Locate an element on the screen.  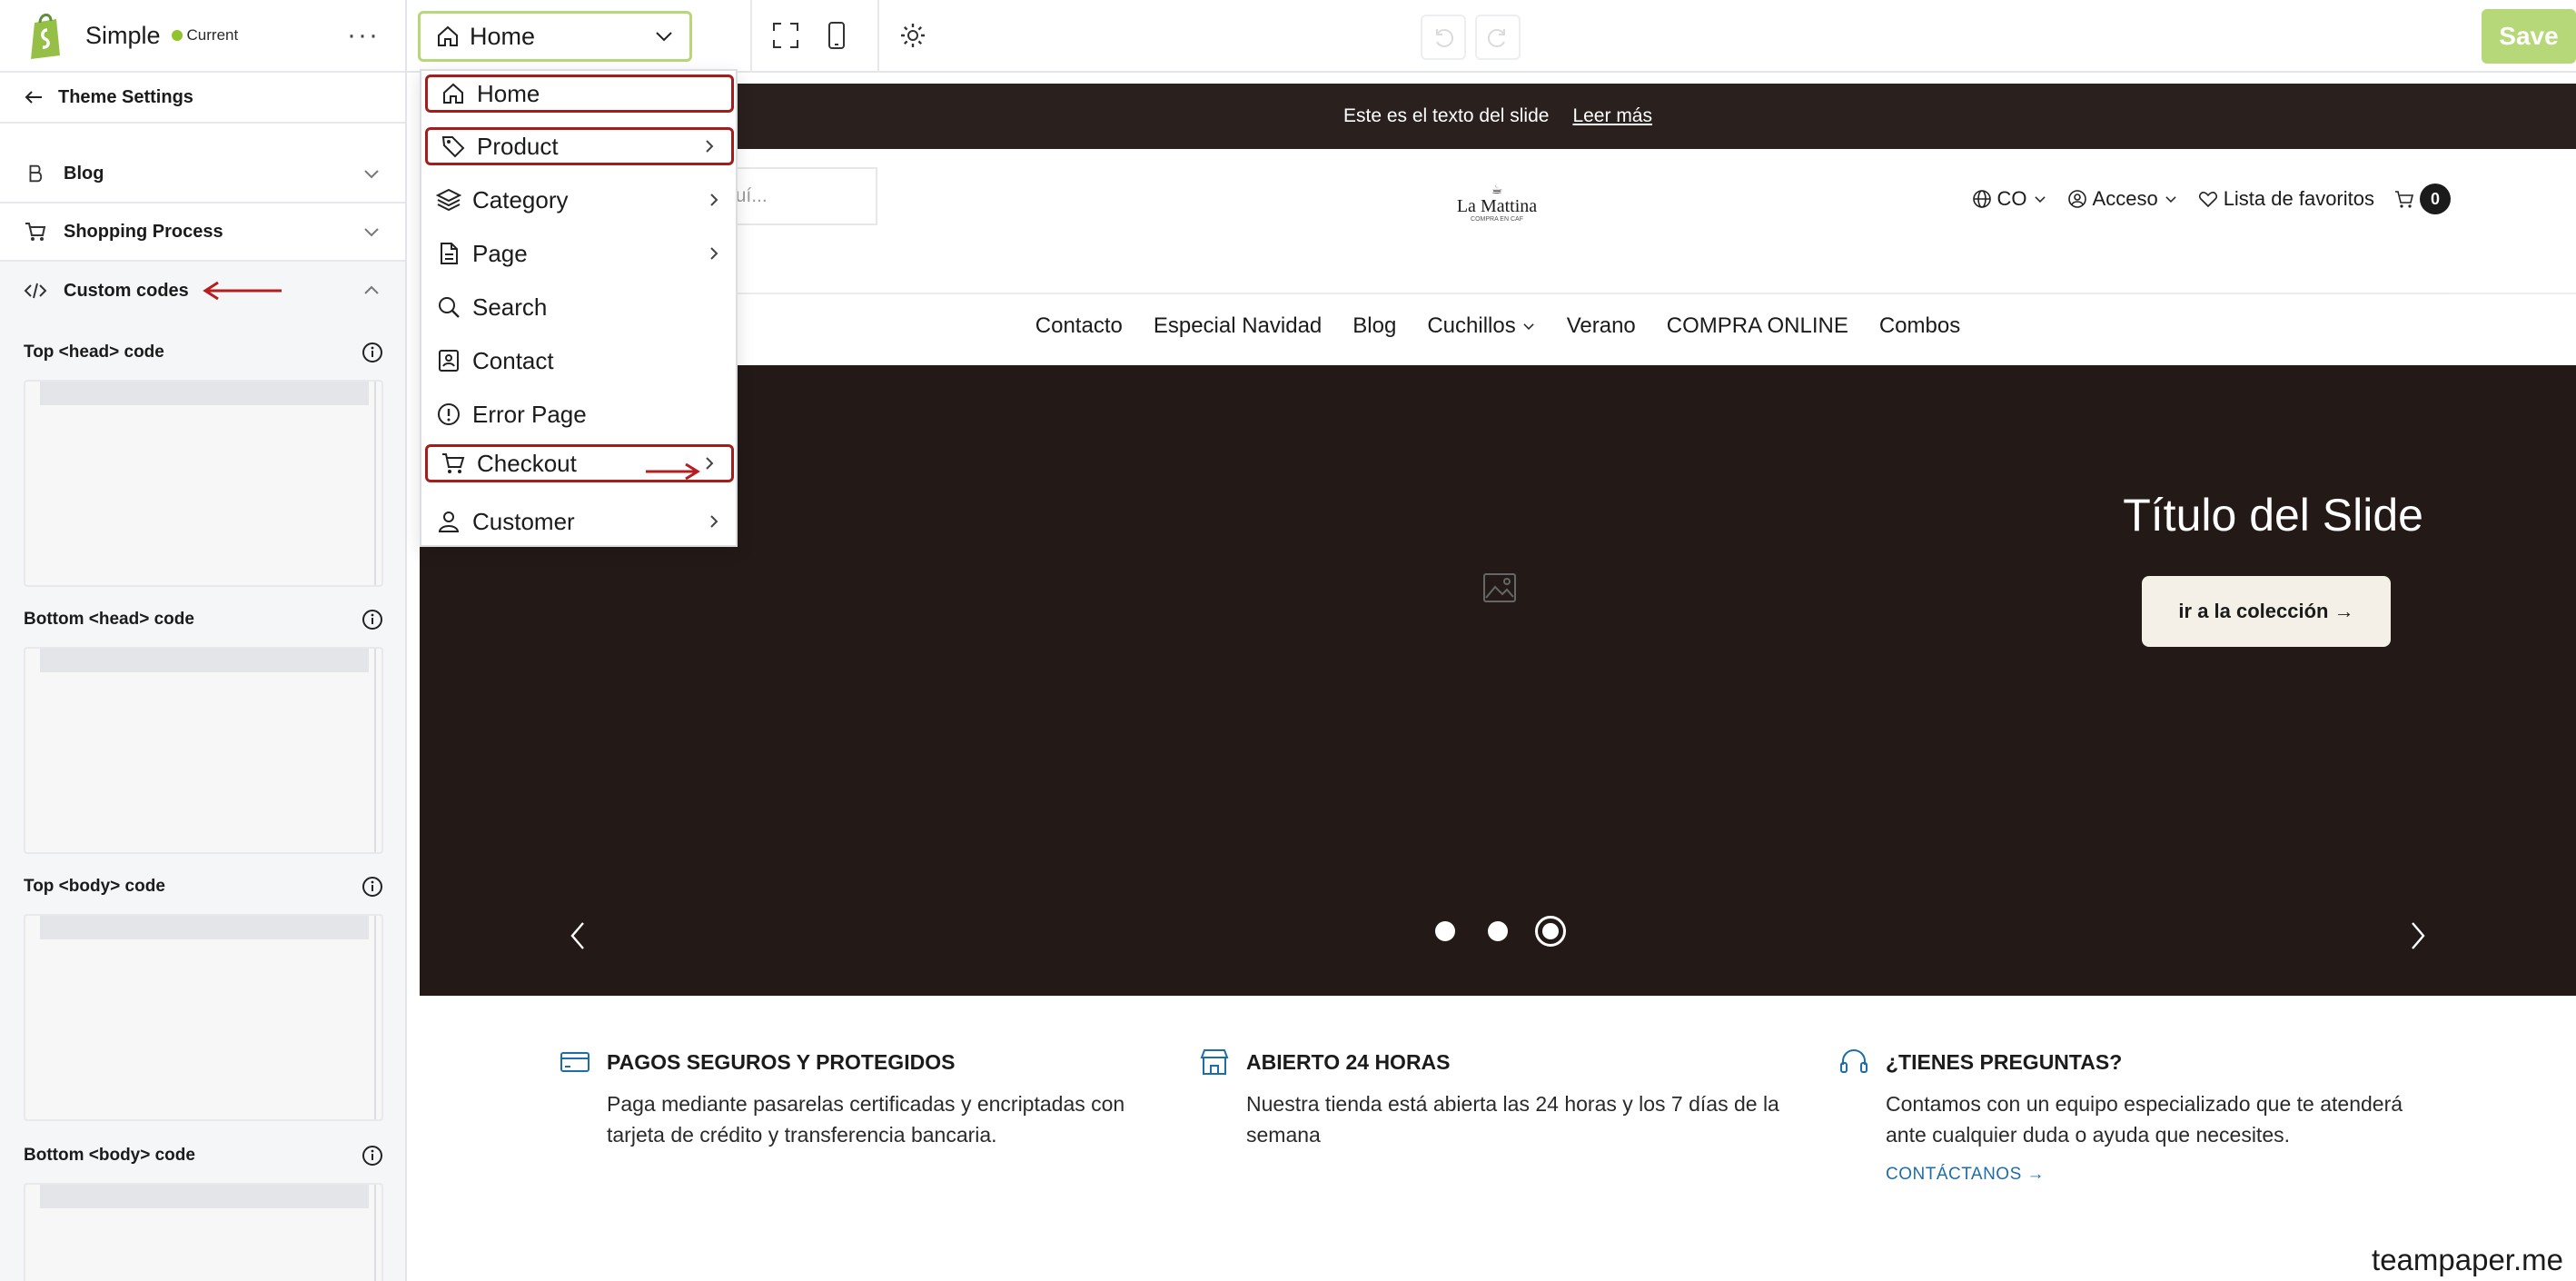
mobile-preview-icon is located at coordinates (836, 35).